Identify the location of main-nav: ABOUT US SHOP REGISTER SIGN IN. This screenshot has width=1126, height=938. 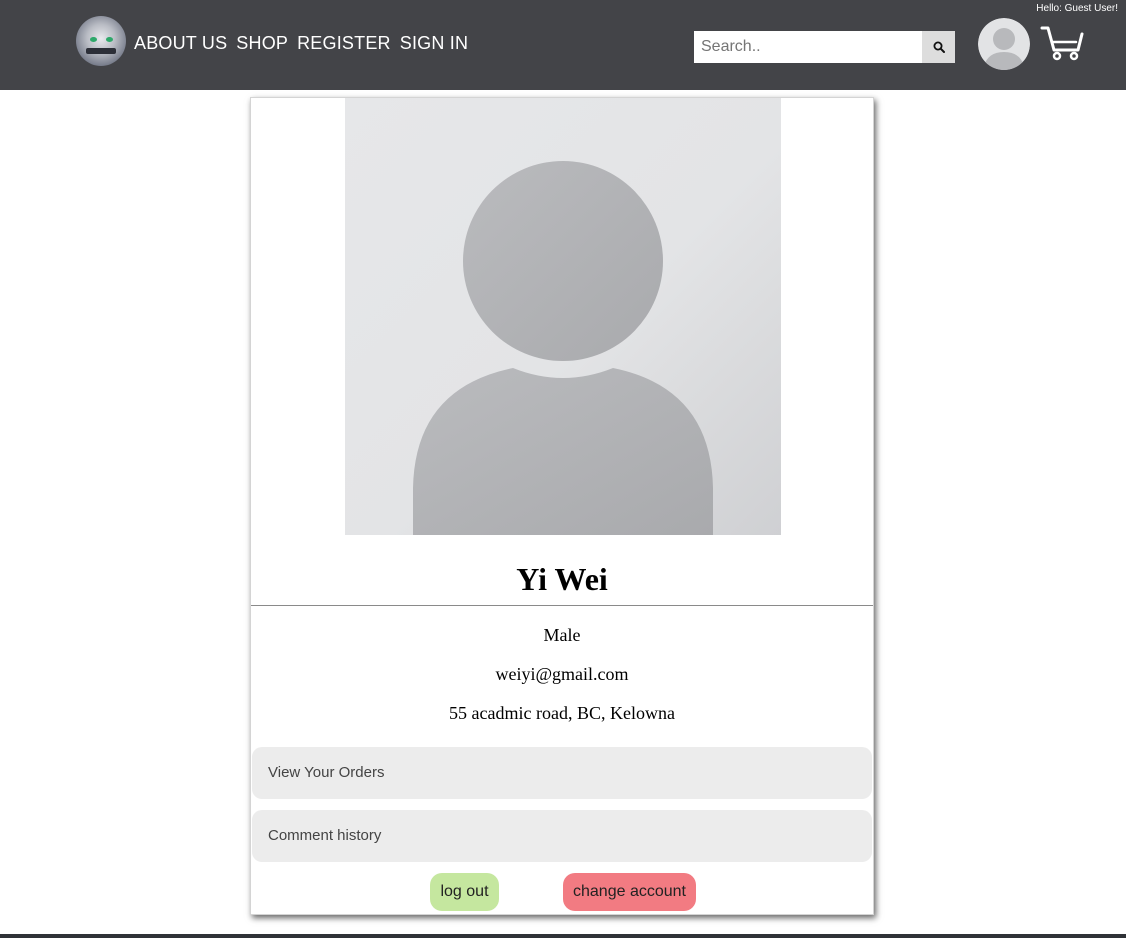
(301, 43).